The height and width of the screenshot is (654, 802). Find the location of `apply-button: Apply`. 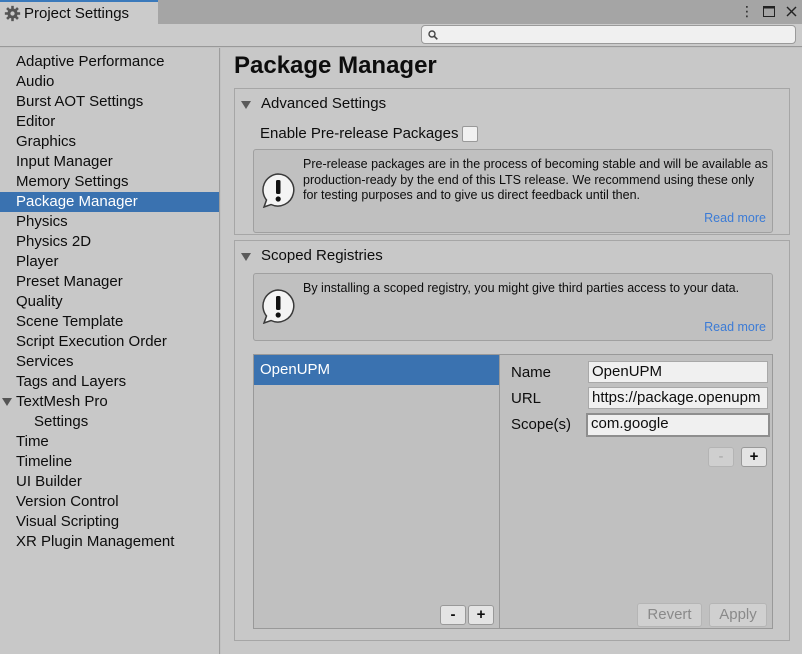

apply-button: Apply is located at coordinates (738, 615).